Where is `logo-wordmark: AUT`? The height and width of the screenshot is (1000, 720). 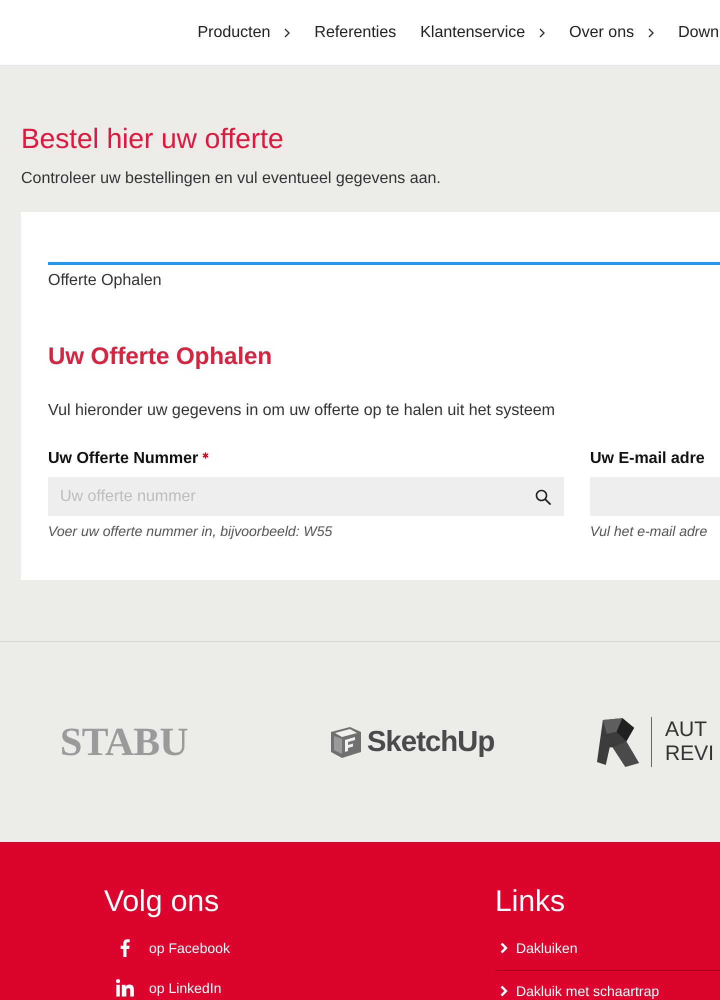 logo-wordmark: AUT is located at coordinates (686, 730).